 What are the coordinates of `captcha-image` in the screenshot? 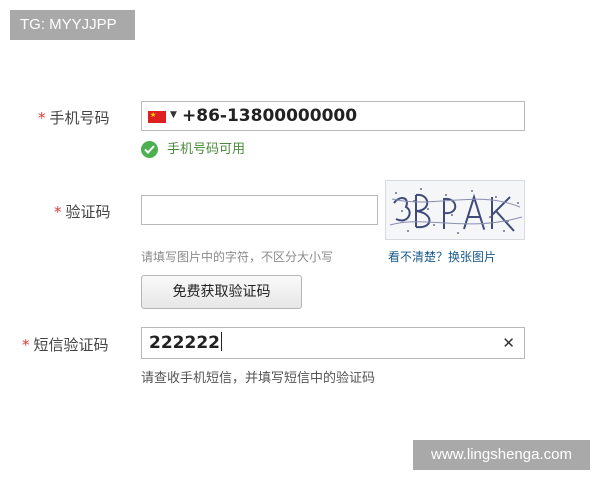 It's located at (455, 210).